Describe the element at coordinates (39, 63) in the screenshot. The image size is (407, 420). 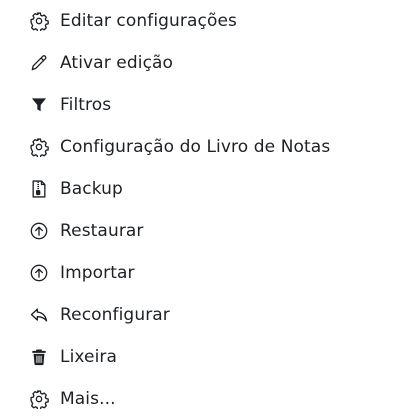
I see `pencil-icon` at that location.